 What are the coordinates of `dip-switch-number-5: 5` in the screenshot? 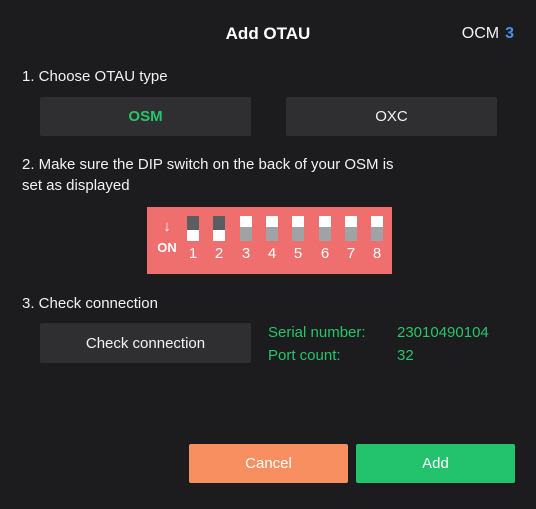 It's located at (298, 253).